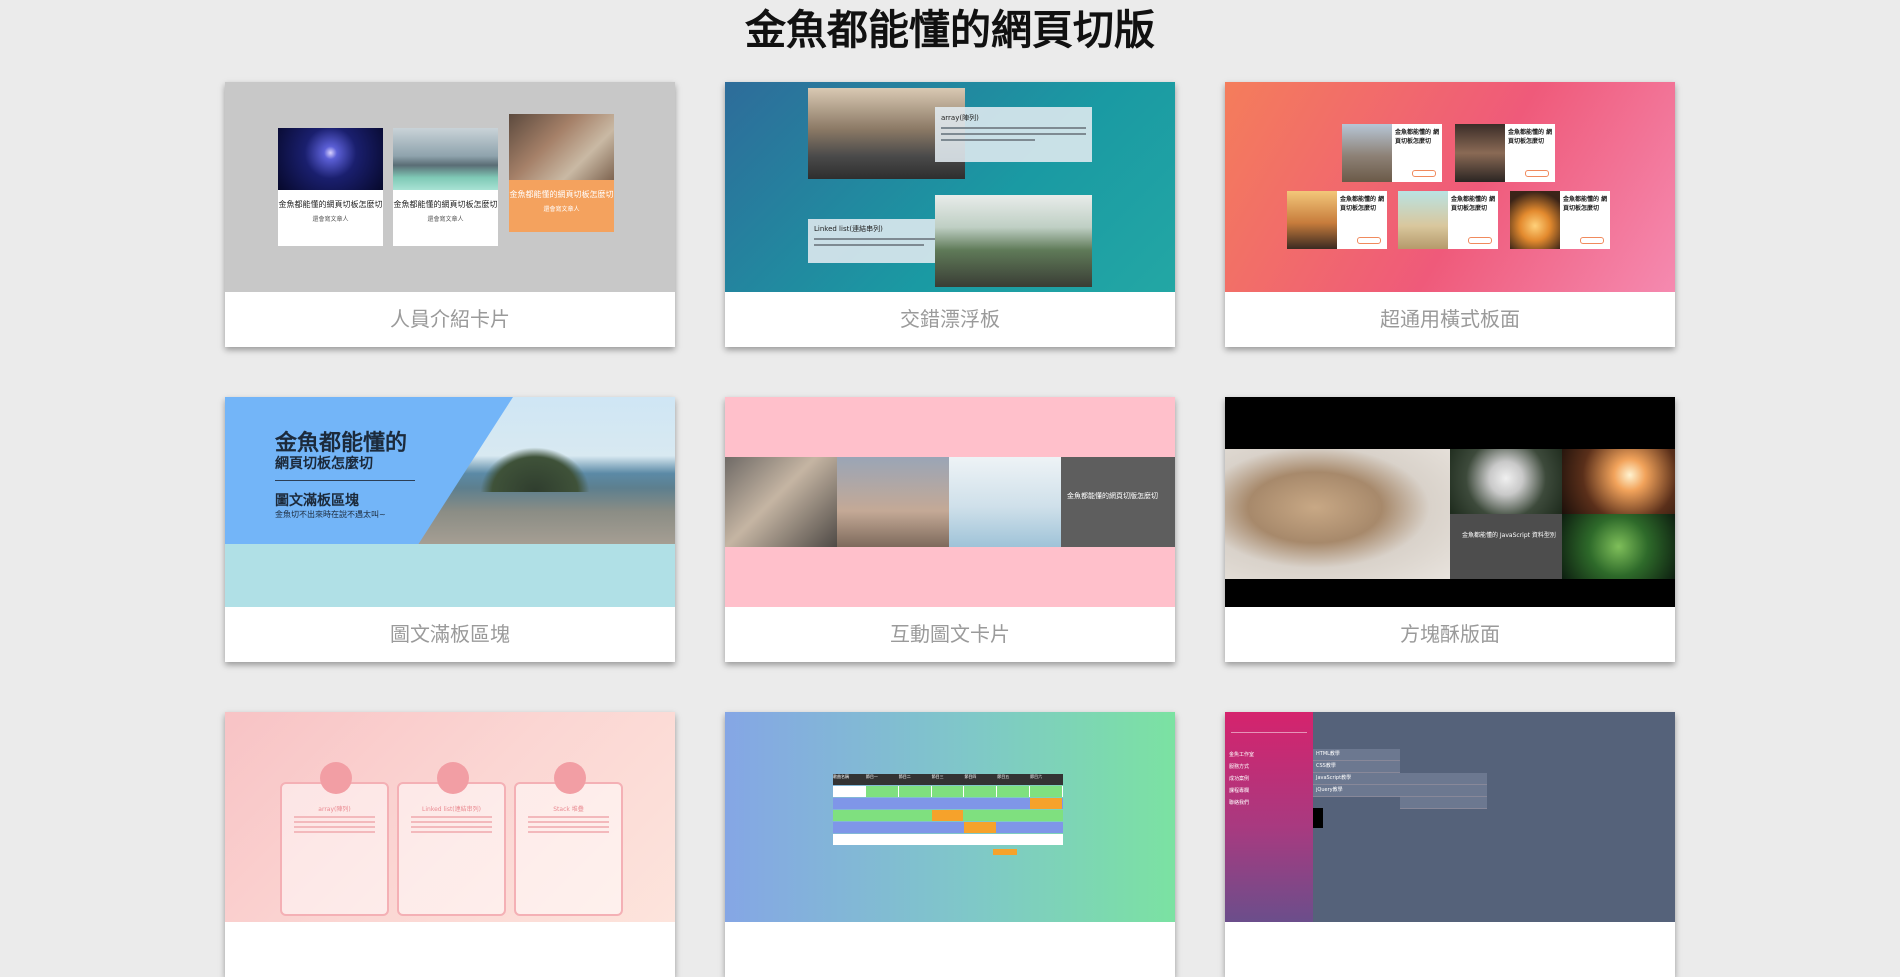 The width and height of the screenshot is (1900, 977). I want to click on card-thumbnail: 金魚都能懂的 網頁切板怎麼切 圖文滿板區塊 金魚切不出來時在說不遇太叫~, so click(450, 502).